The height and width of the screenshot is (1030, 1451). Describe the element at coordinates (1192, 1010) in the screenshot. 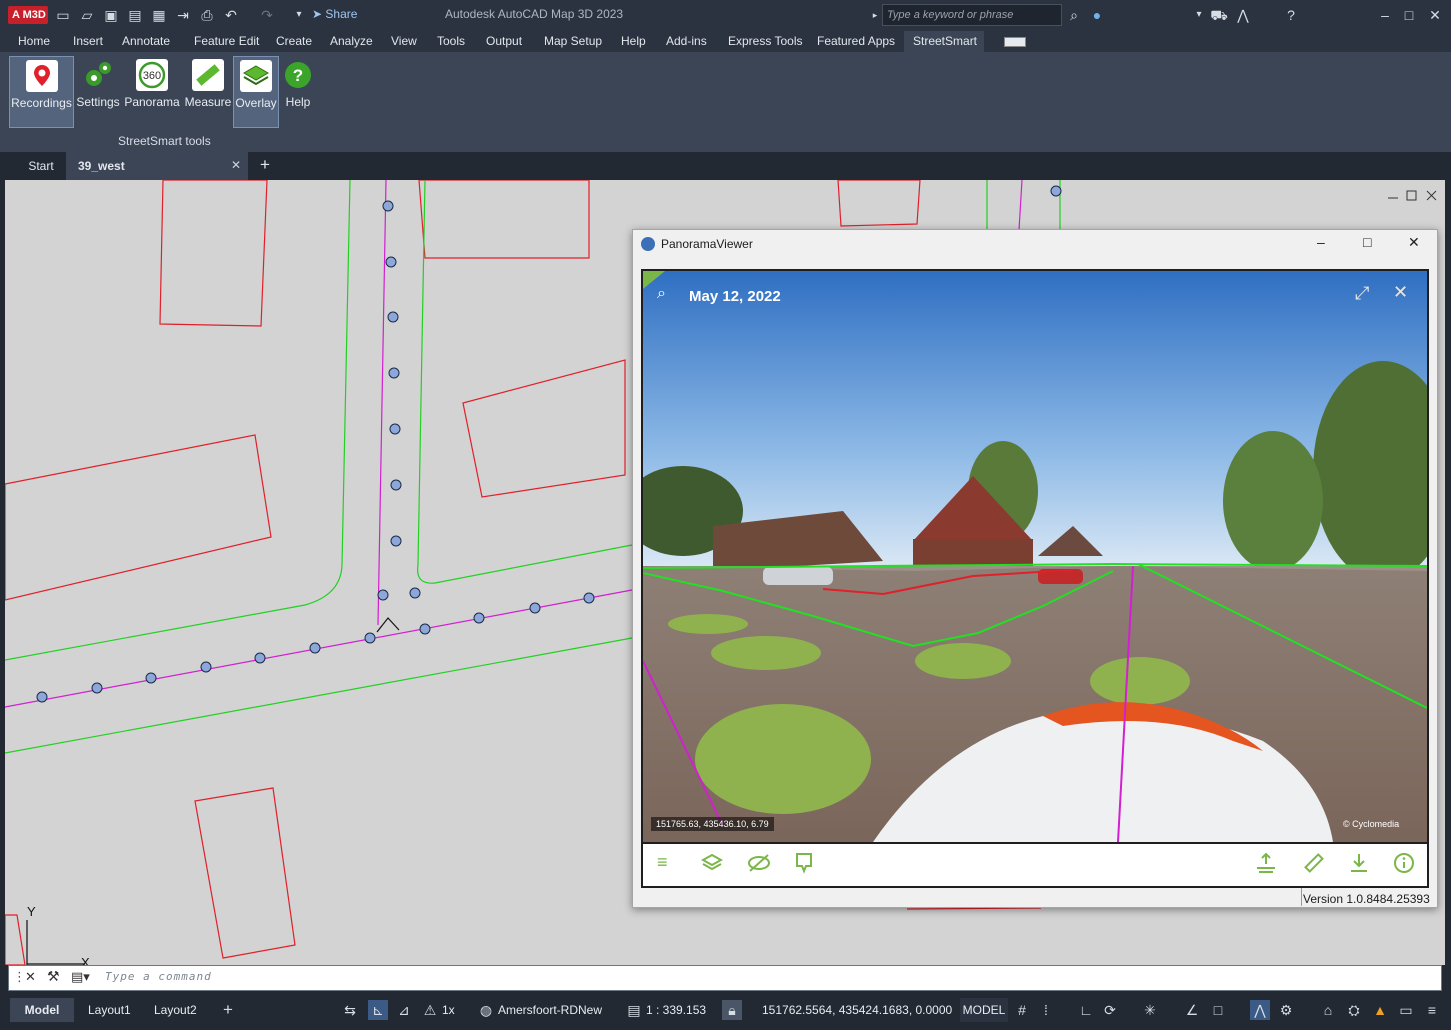

I see `lineweight-icon: ∠` at that location.